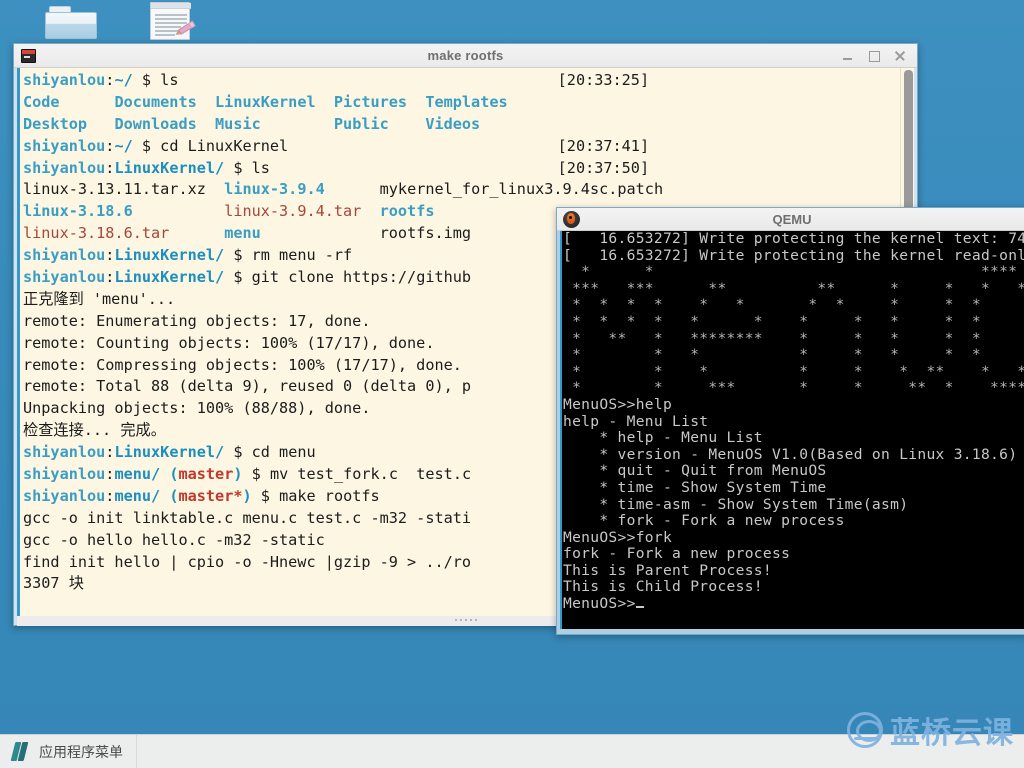 The height and width of the screenshot is (768, 1024). I want to click on terminal-text-segment: Downloads, so click(165, 123).